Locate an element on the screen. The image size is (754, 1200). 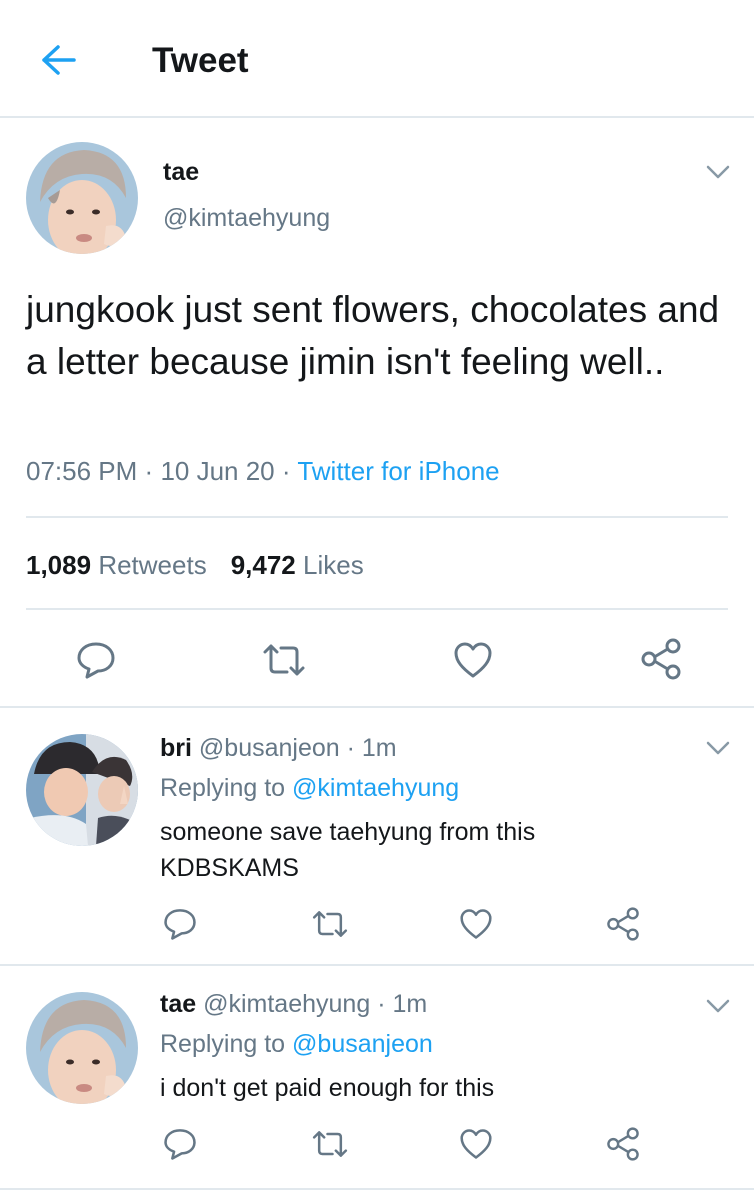
mention-link: @kimtaehyung is located at coordinates (375, 788).